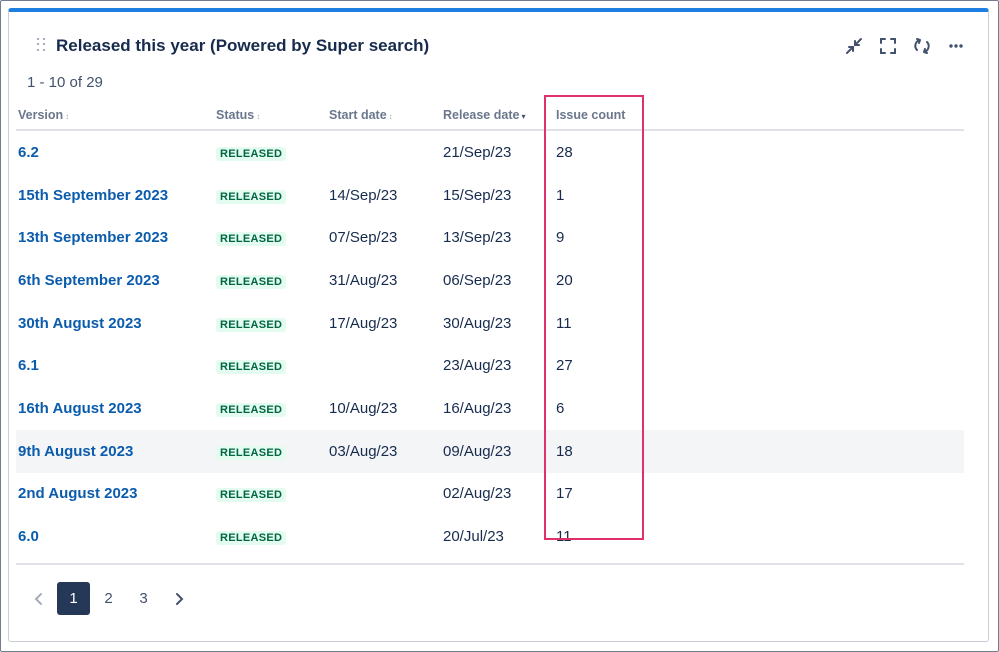  Describe the element at coordinates (888, 46) in the screenshot. I see `fullscreen-icon` at that location.